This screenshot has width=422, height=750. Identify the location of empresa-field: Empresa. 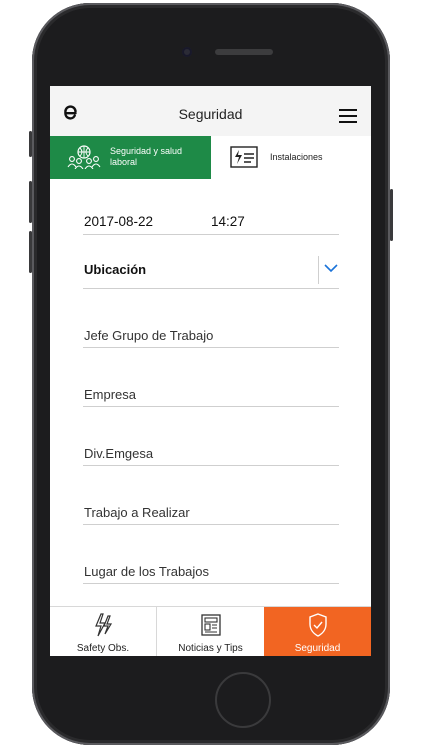
(211, 397).